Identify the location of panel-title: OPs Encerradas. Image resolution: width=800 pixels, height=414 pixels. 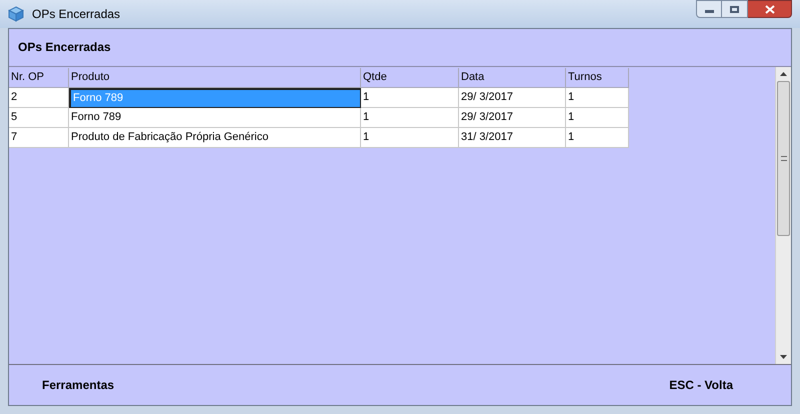
(64, 47).